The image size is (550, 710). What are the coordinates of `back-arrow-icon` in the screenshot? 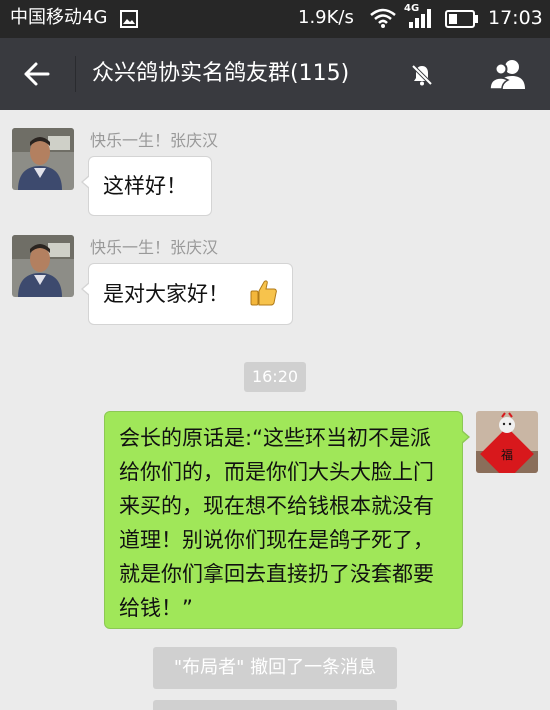 It's located at (36, 76).